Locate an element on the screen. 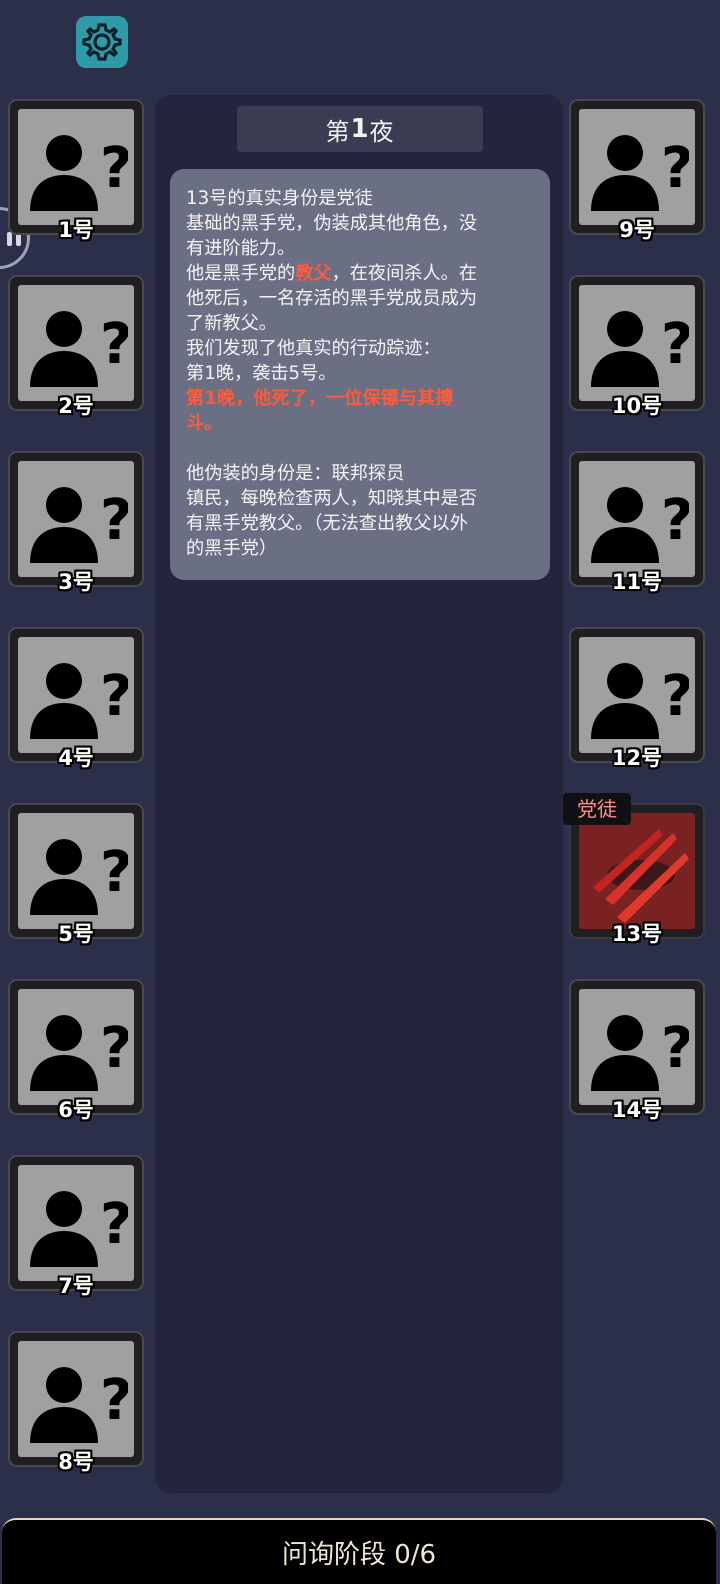 The height and width of the screenshot is (1584, 720). info-line: 了新教父。 is located at coordinates (231, 323).